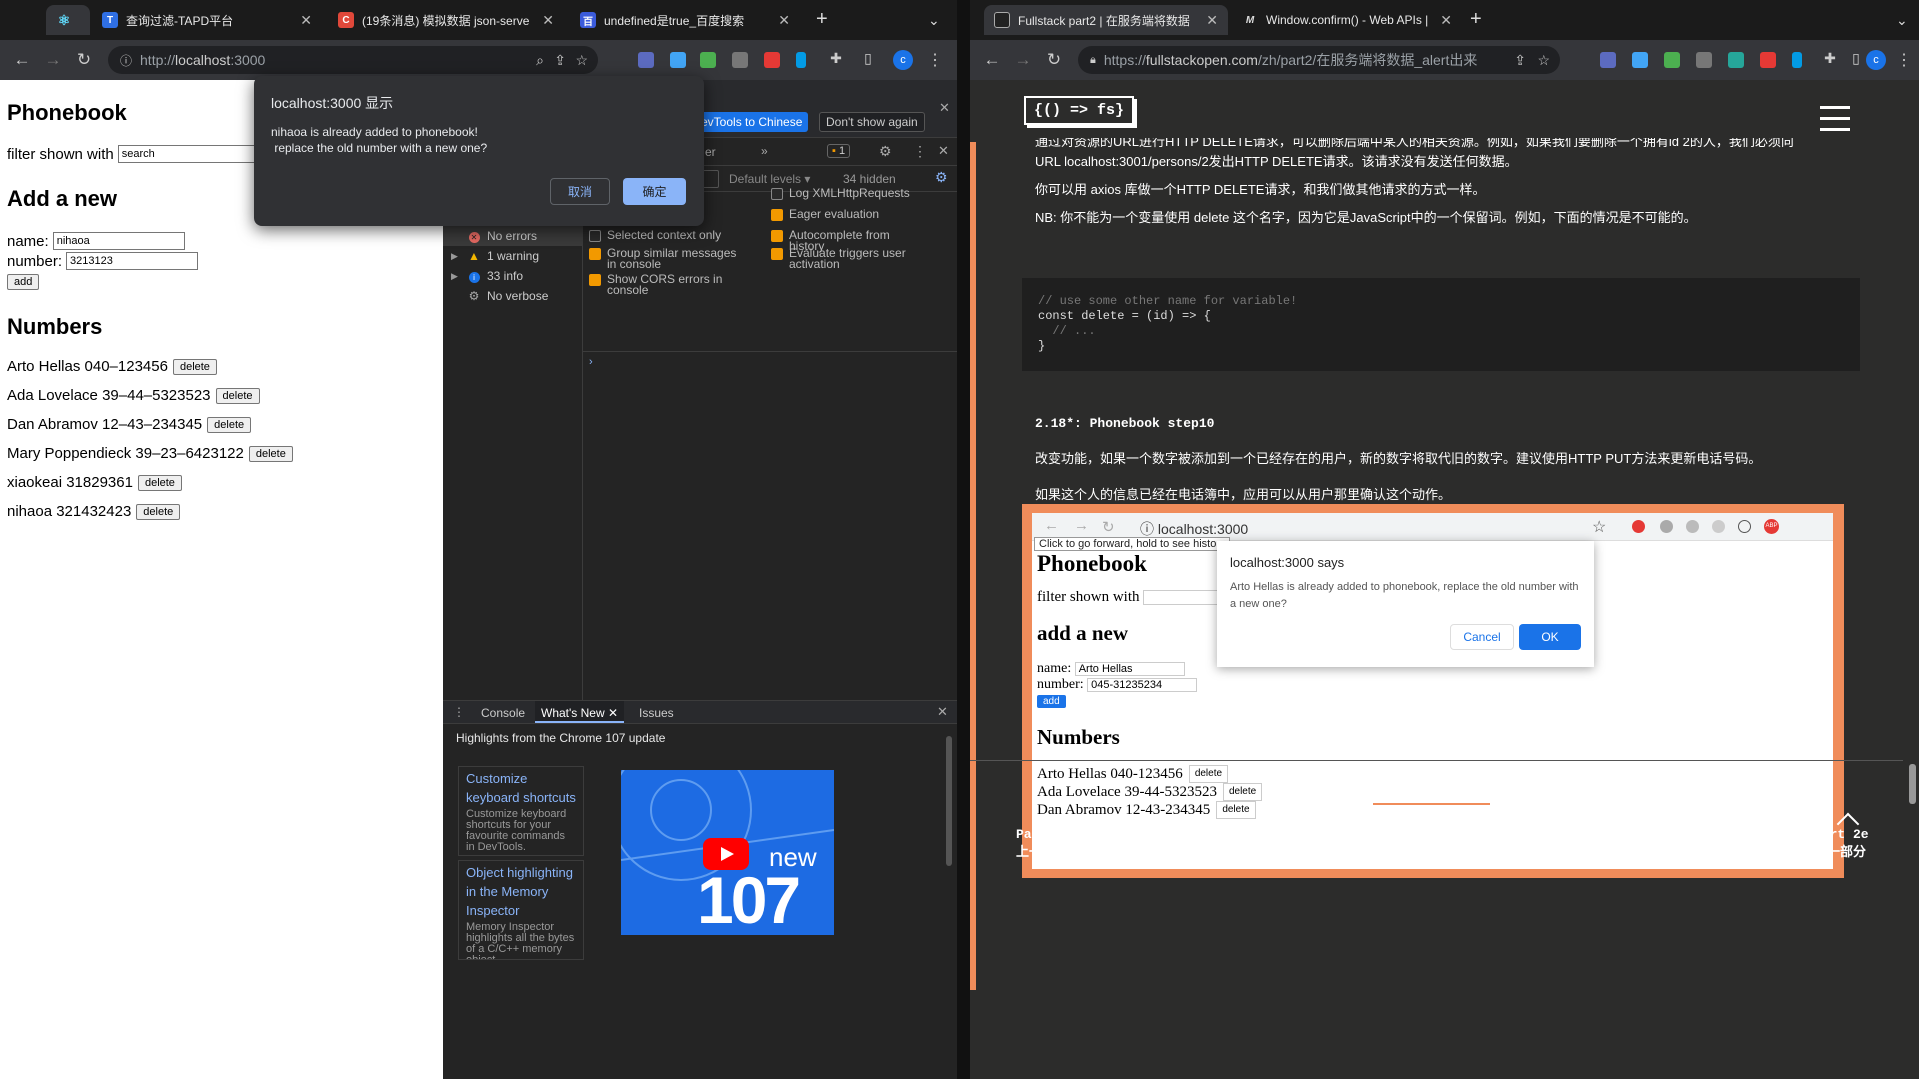 The image size is (1919, 1079). What do you see at coordinates (764, 151) in the screenshot?
I see `chevrons-icon: »` at bounding box center [764, 151].